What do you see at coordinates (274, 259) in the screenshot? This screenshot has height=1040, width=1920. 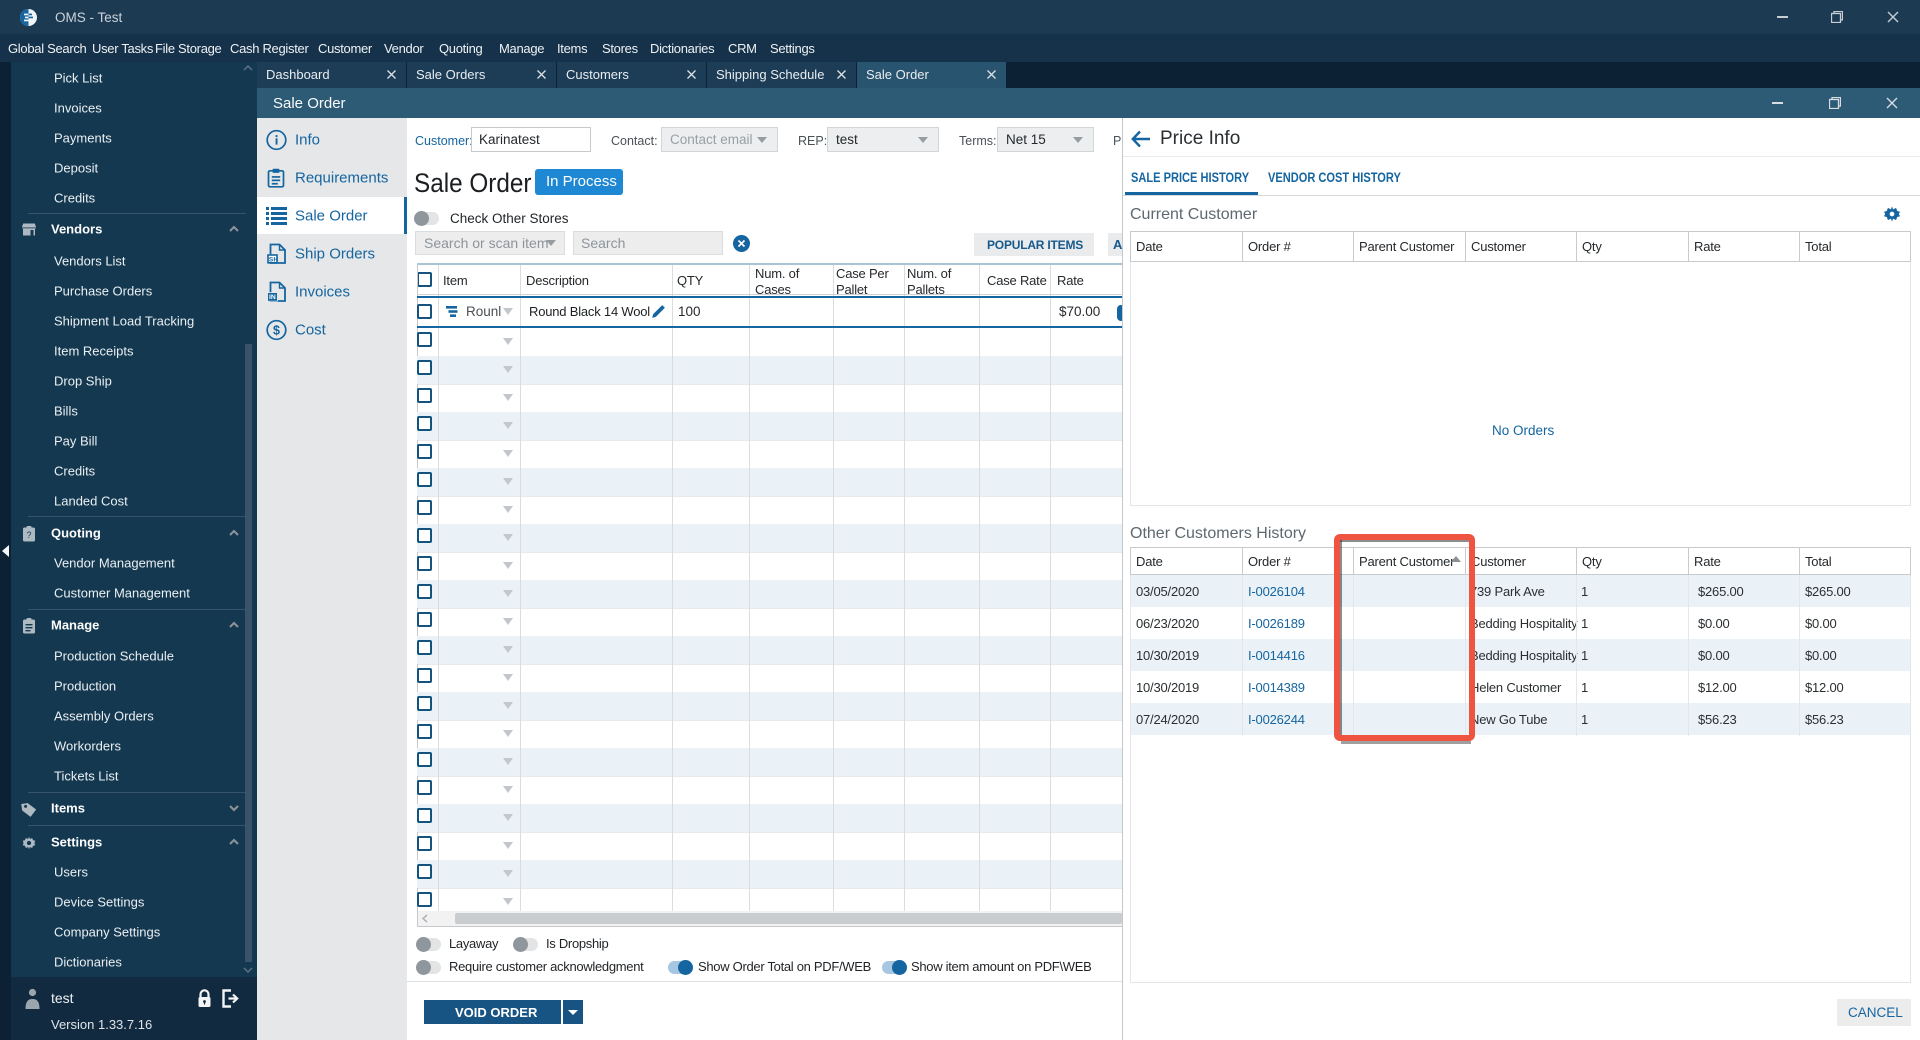 I see `svg-text: SH` at bounding box center [274, 259].